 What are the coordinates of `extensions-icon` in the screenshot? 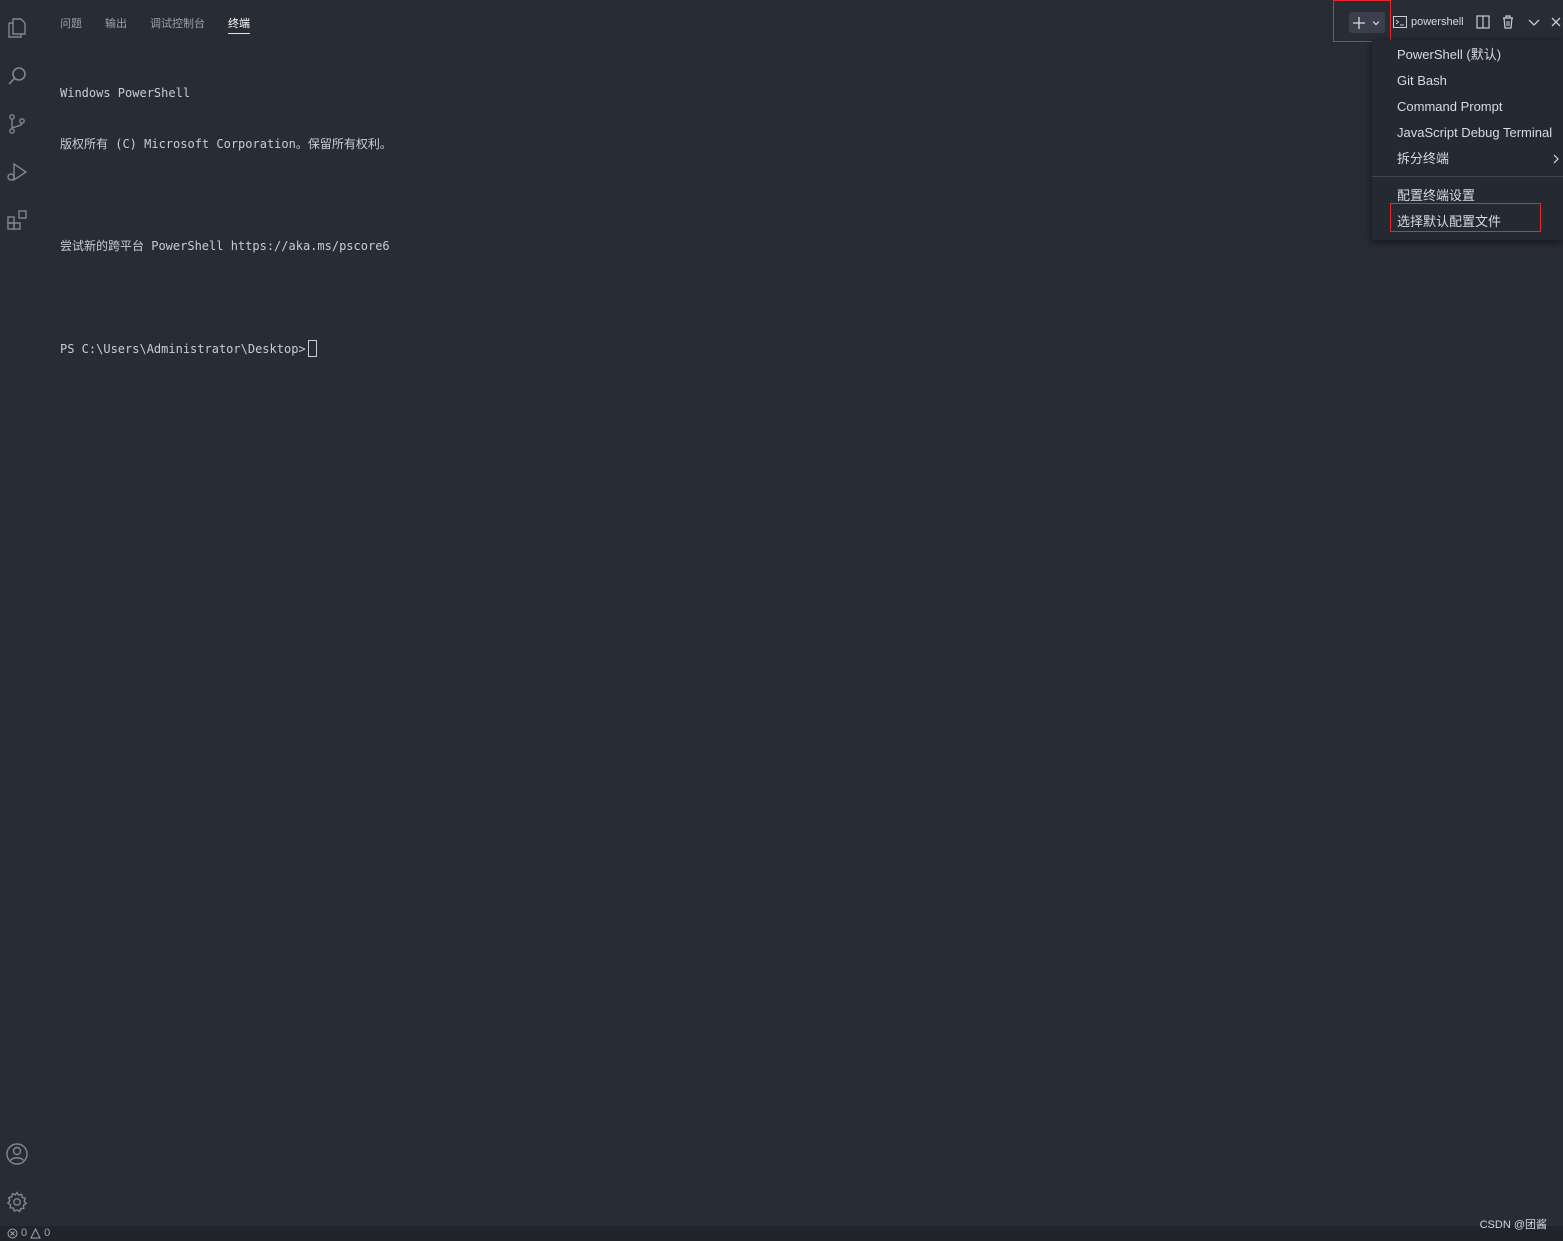 It's located at (17, 220).